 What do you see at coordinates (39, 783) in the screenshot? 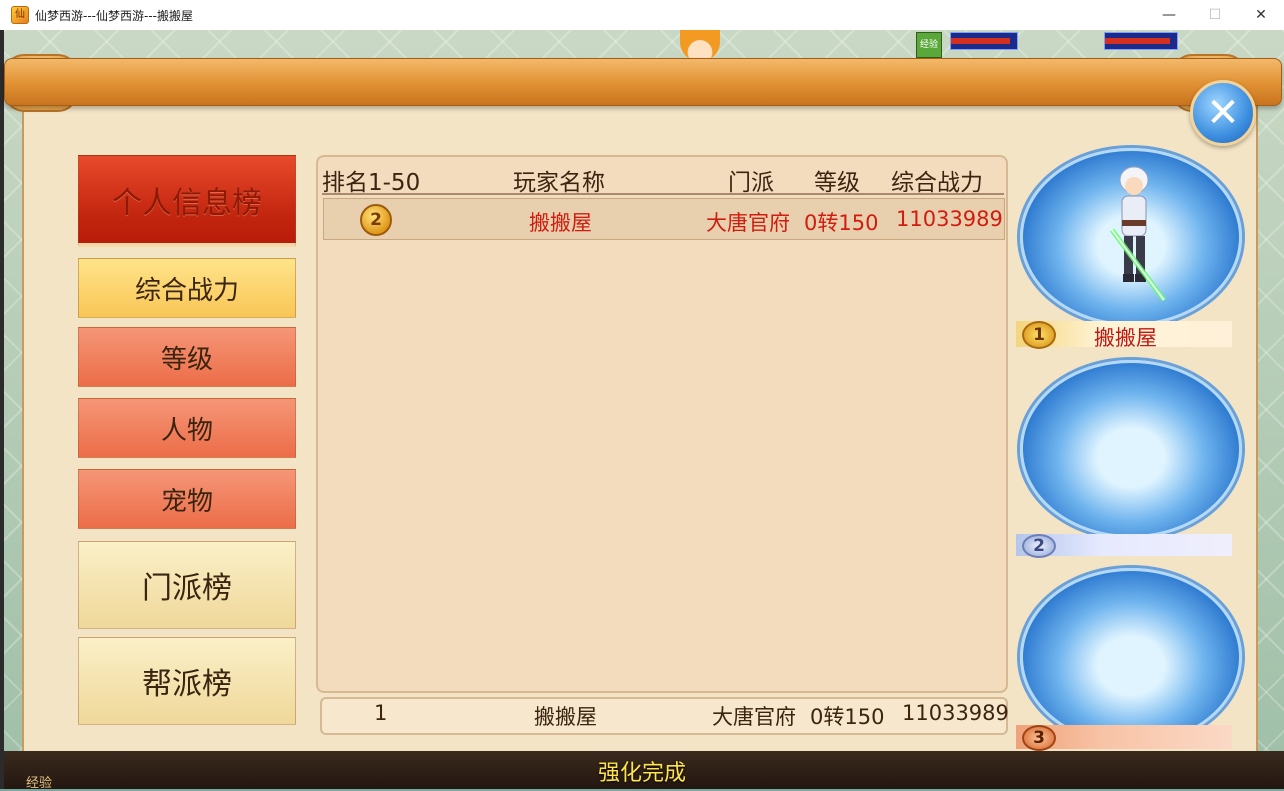
I see `exp-label: 经验` at bounding box center [39, 783].